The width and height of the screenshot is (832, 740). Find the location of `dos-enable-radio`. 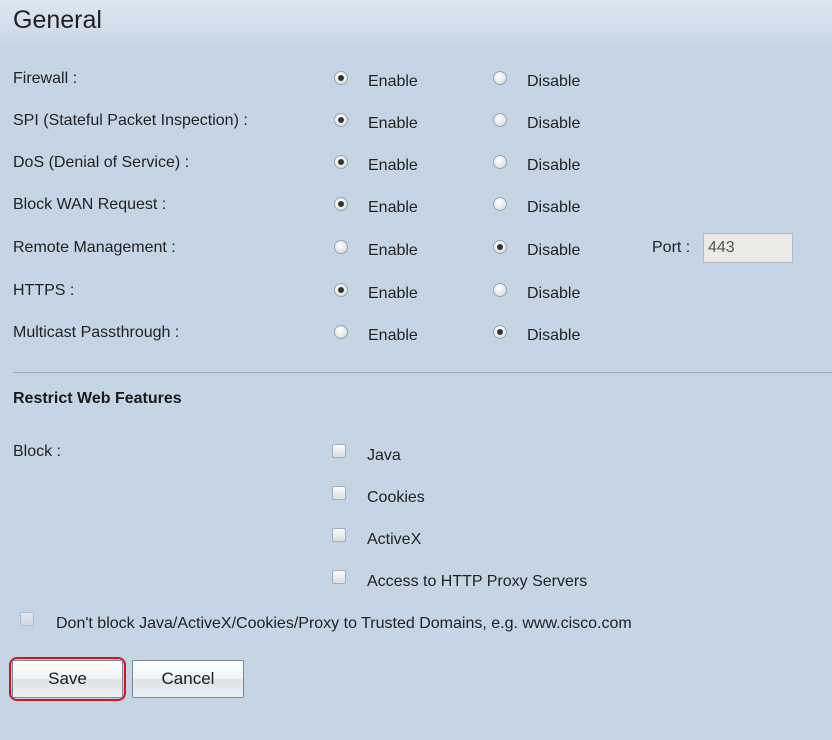

dos-enable-radio is located at coordinates (341, 162).